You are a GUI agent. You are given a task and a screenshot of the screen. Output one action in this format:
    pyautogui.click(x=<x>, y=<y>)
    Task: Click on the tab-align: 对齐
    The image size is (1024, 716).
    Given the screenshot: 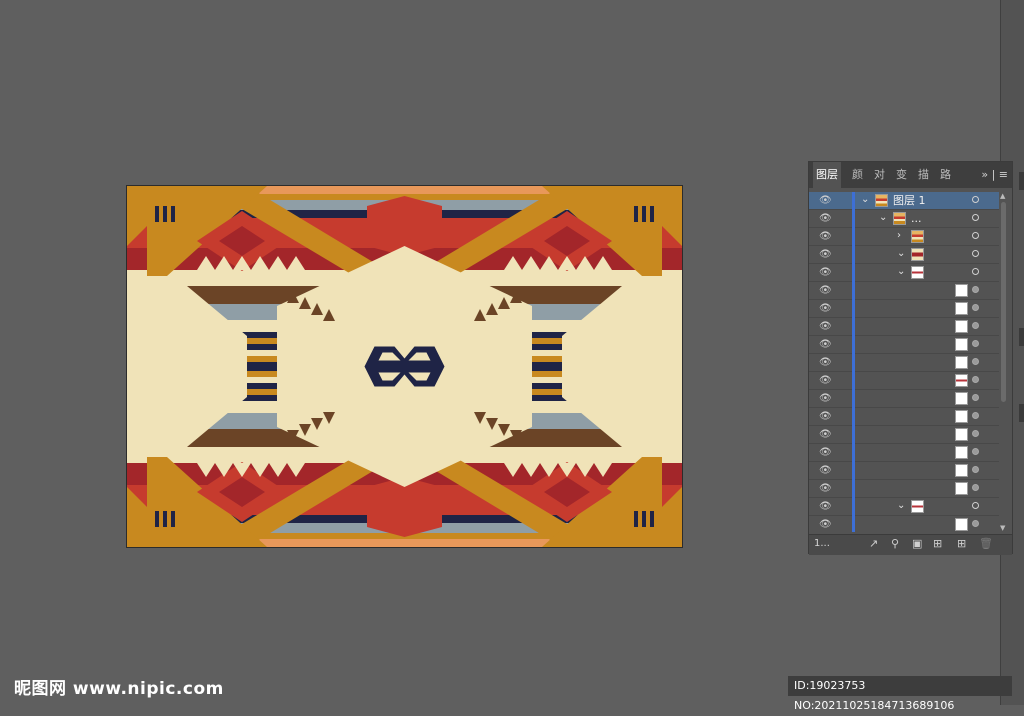 What is the action you would take?
    pyautogui.click(x=881, y=175)
    